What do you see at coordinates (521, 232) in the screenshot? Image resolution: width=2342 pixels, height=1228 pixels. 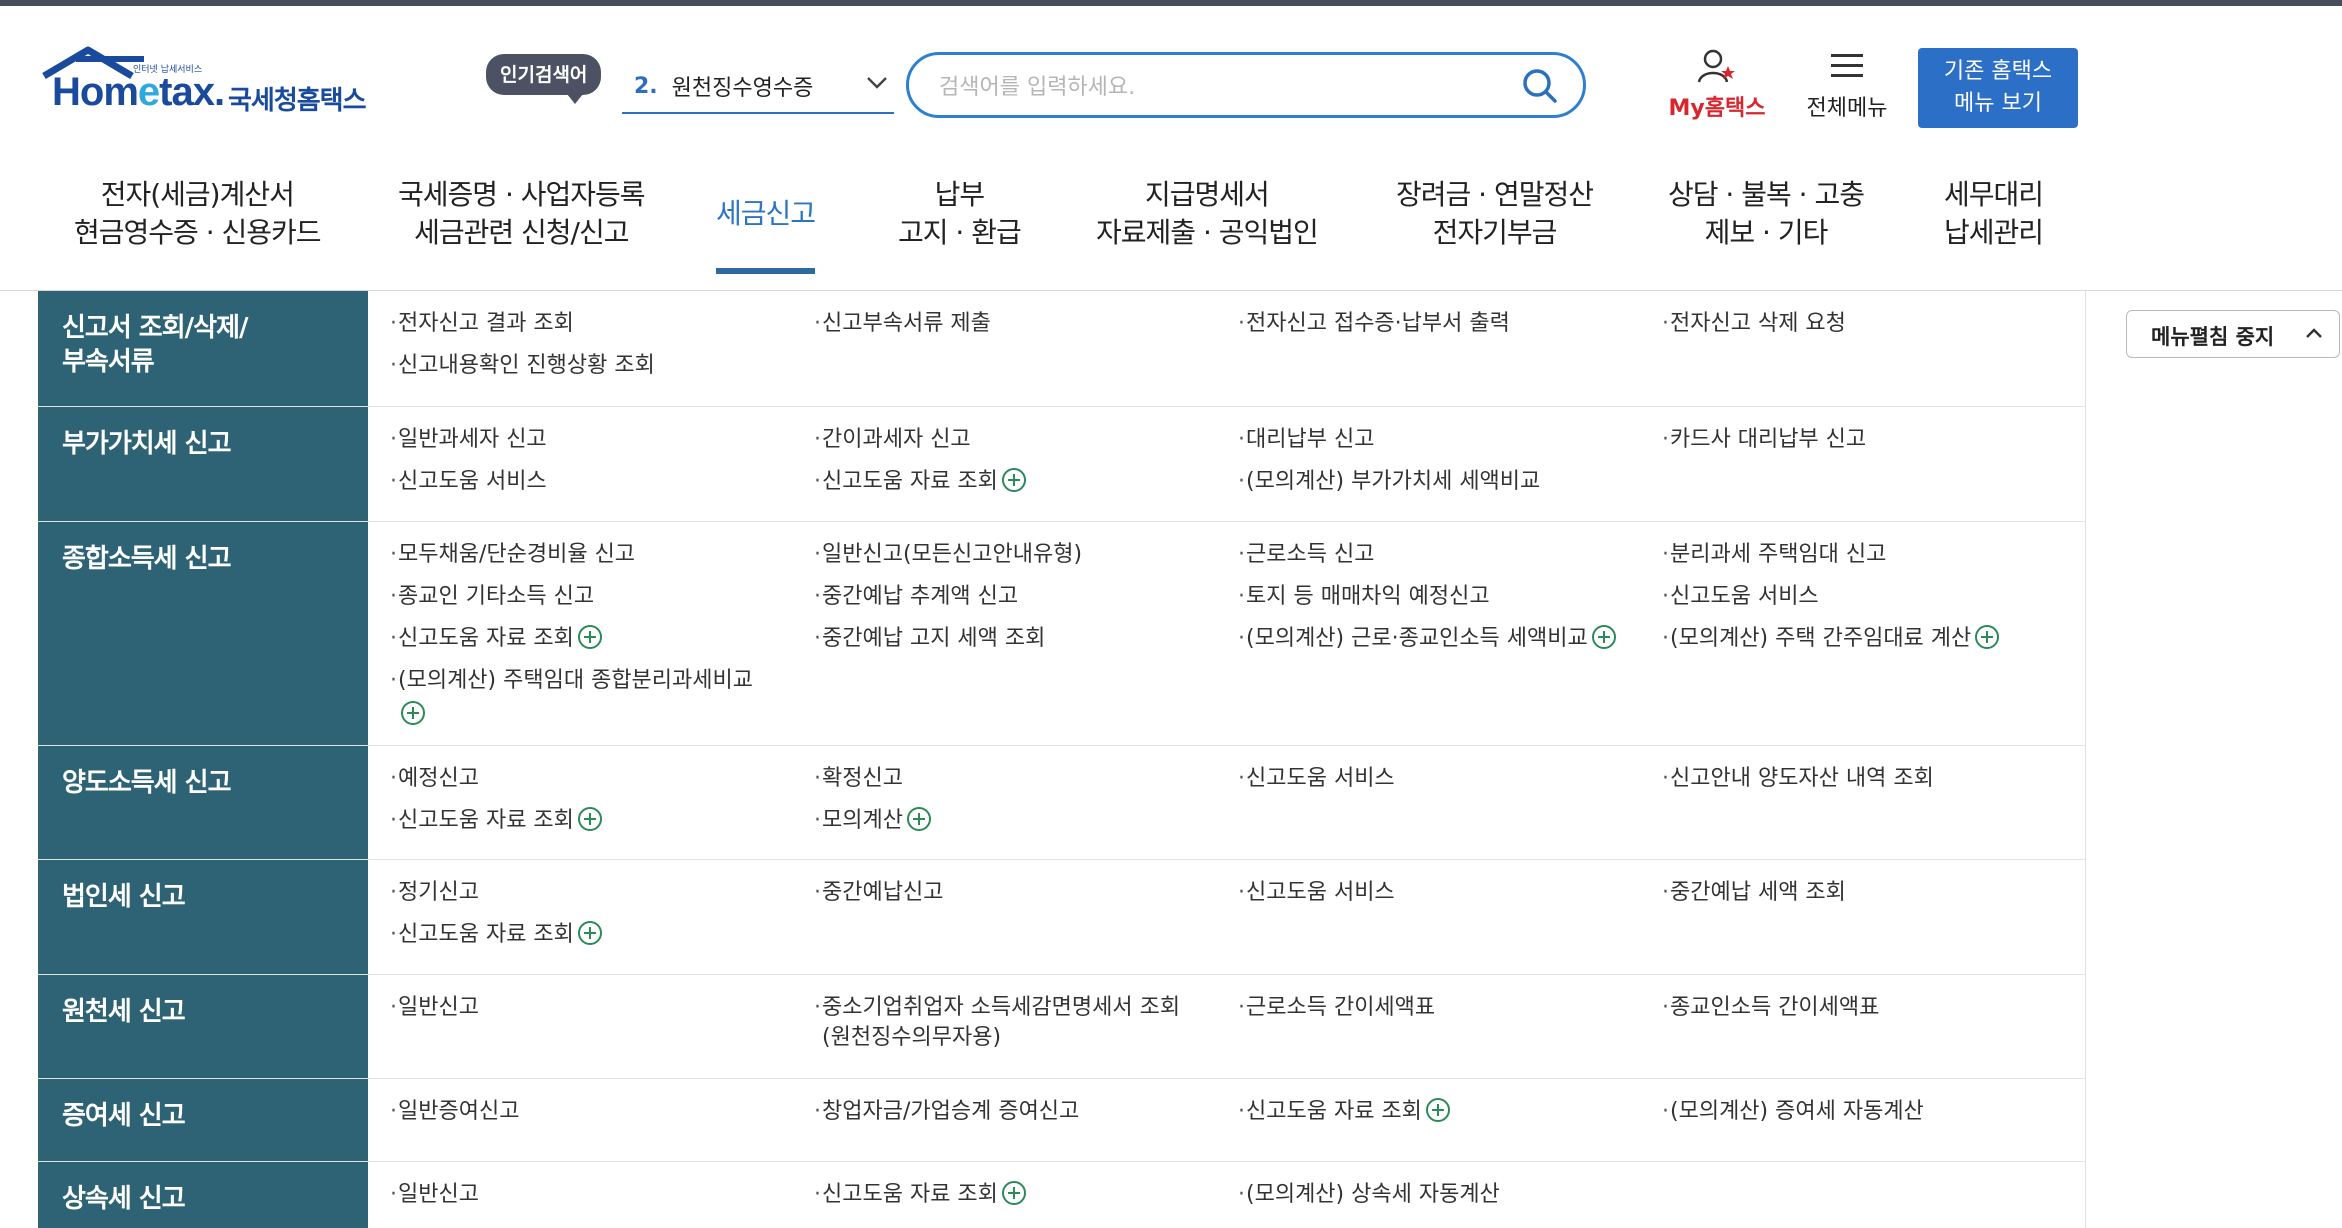 I see `nav-label: 세금관련 신청/신고` at bounding box center [521, 232].